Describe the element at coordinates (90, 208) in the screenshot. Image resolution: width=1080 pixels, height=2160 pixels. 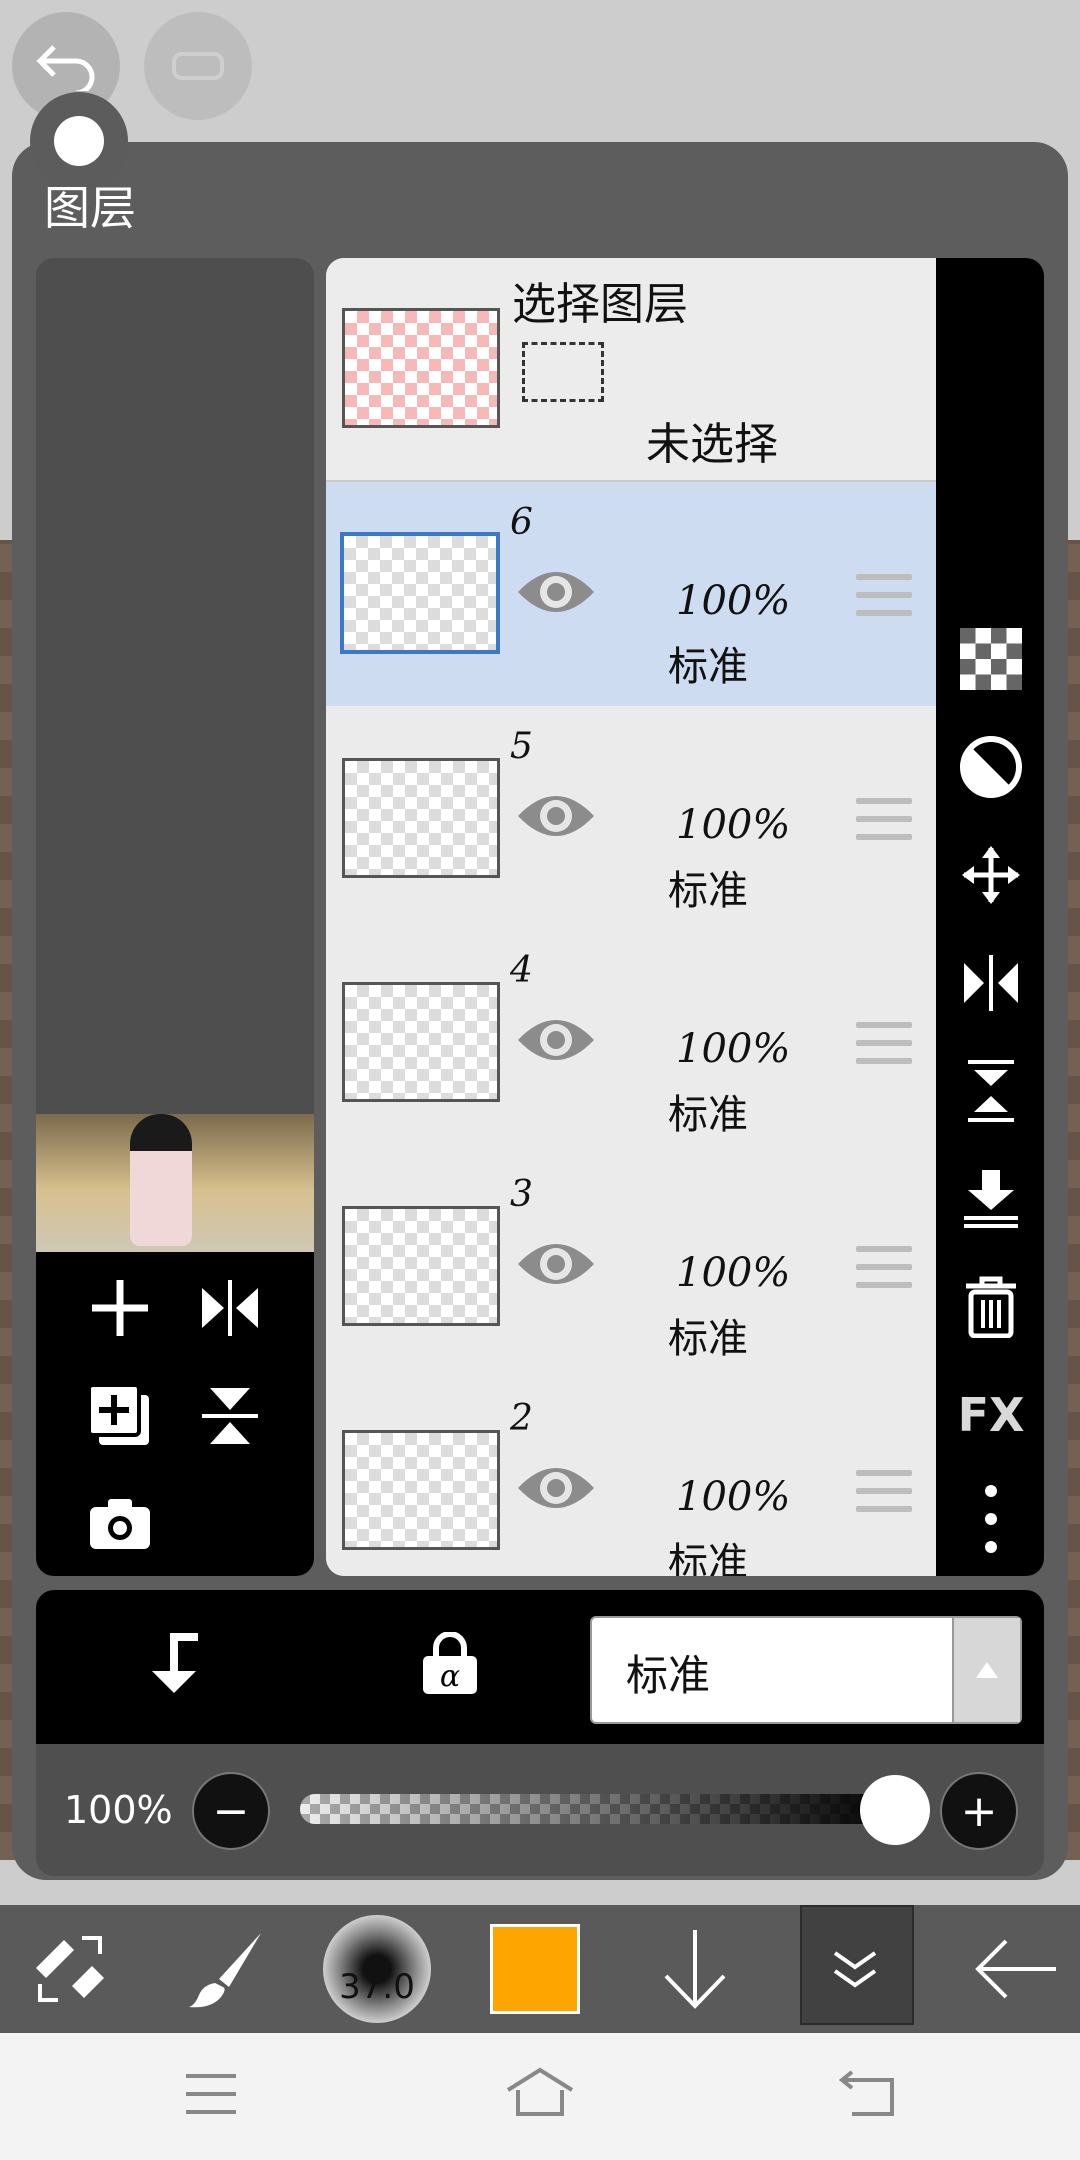
I see `panel-title: 图层` at that location.